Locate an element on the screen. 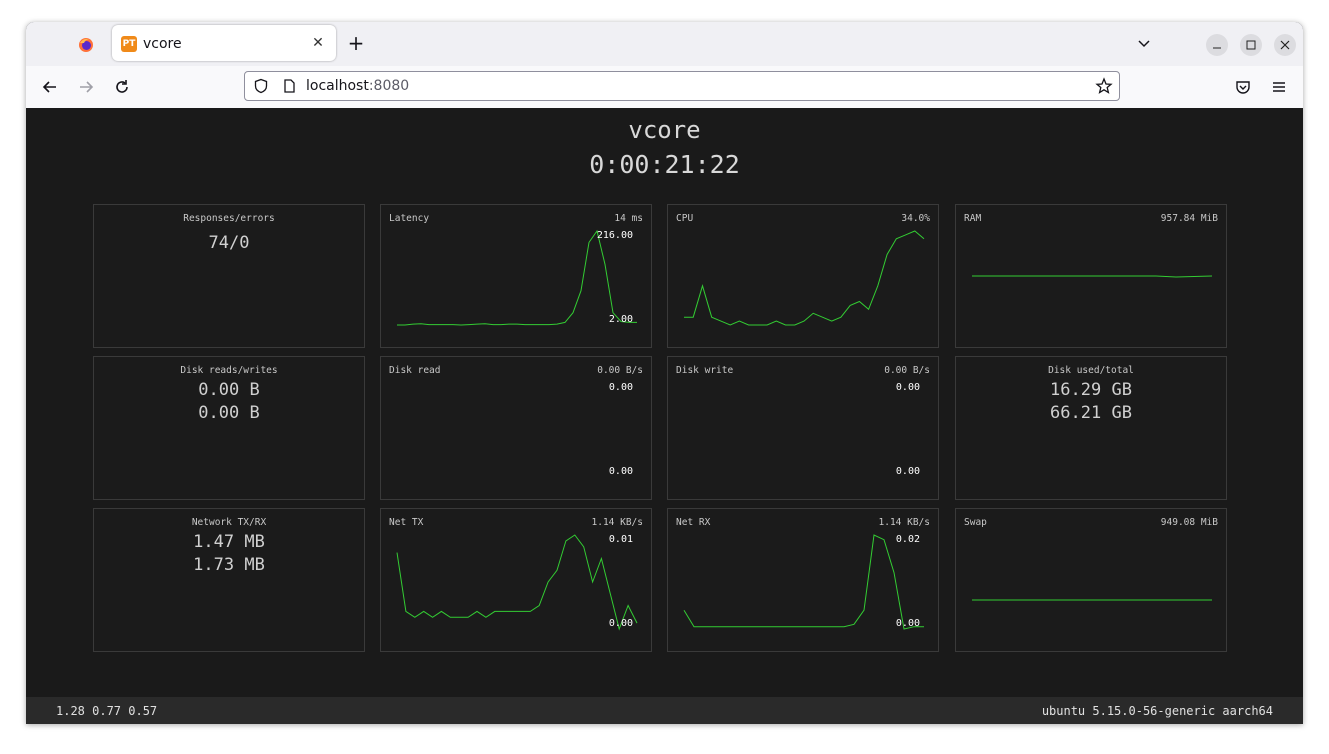  responses-value: 74/0 is located at coordinates (229, 243).